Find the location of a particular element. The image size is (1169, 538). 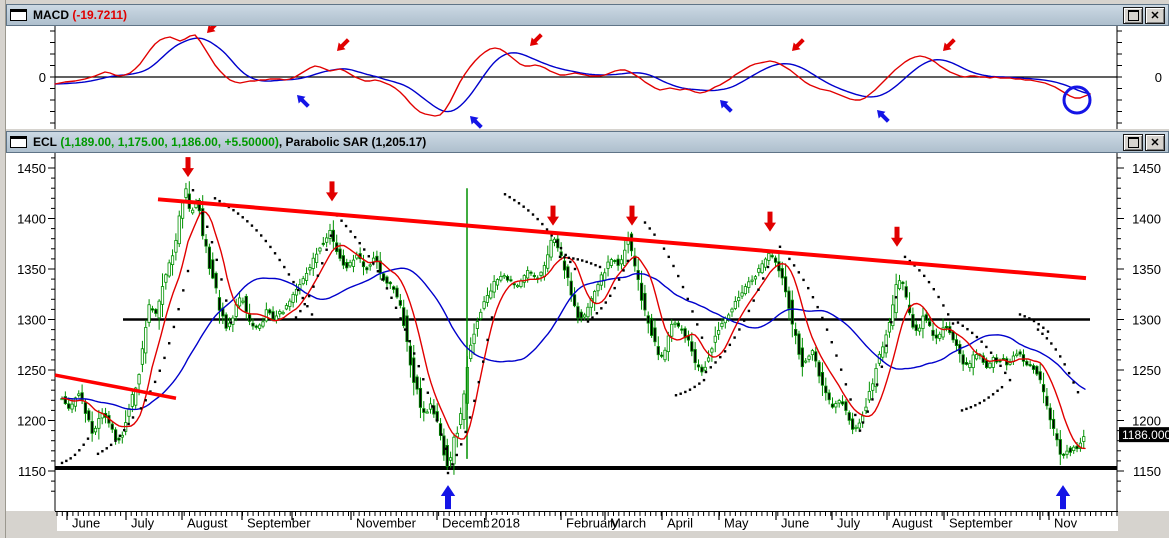

month-label: March is located at coordinates (628, 523).